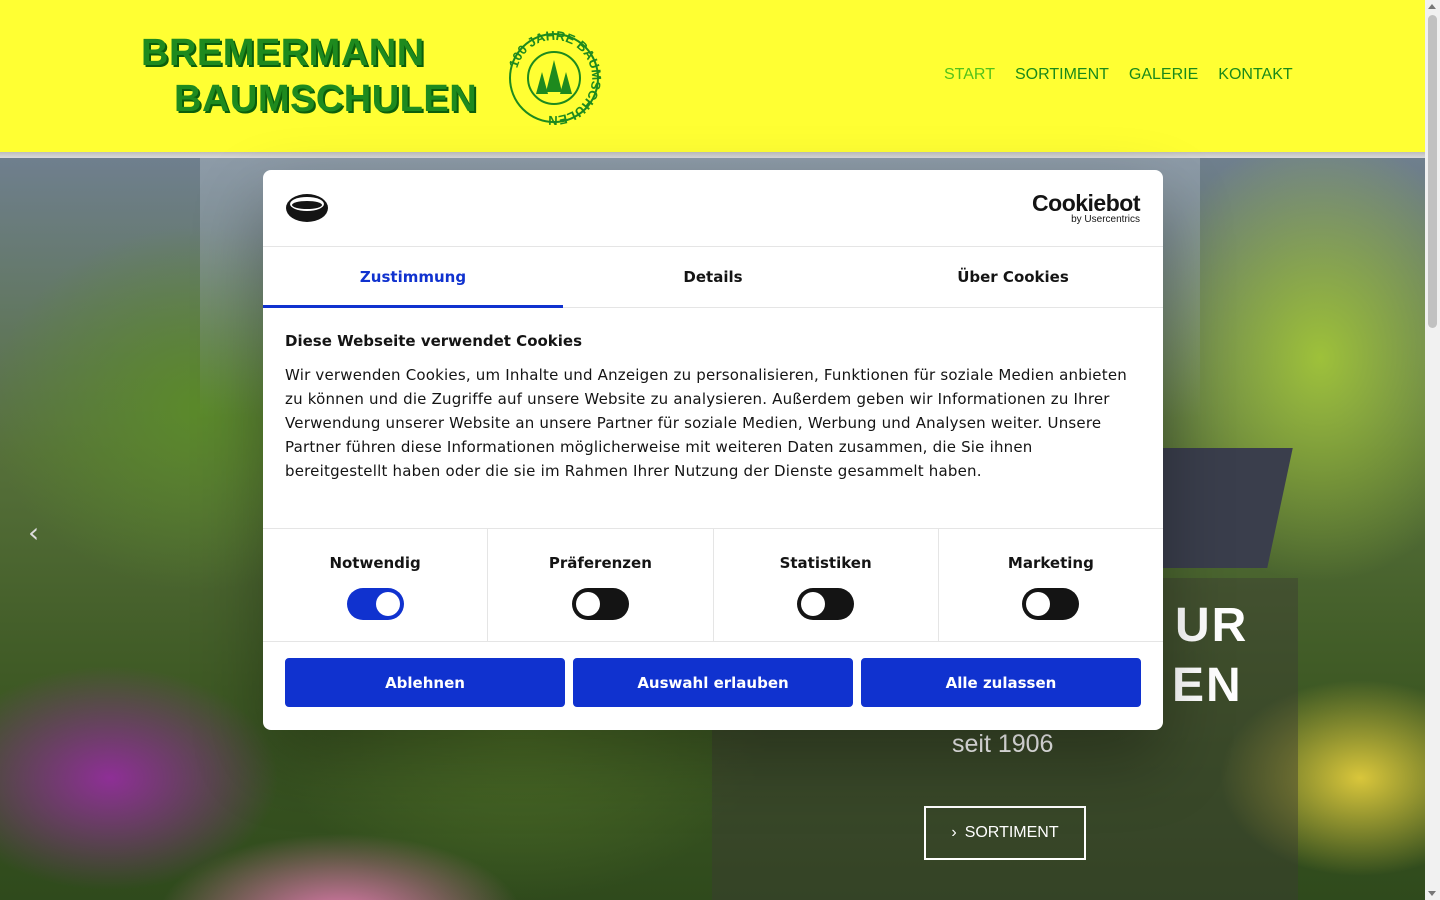  I want to click on tab-ueber-cookies: Über Cookies, so click(1013, 277).